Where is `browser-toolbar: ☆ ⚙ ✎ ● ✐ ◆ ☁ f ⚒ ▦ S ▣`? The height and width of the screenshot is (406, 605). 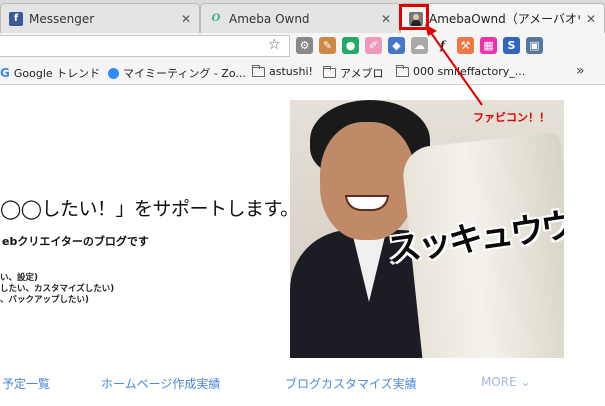
browser-toolbar: ☆ ⚙ ✎ ● ✐ ◆ ☁ f ⚒ ▦ S ▣ is located at coordinates (302, 46).